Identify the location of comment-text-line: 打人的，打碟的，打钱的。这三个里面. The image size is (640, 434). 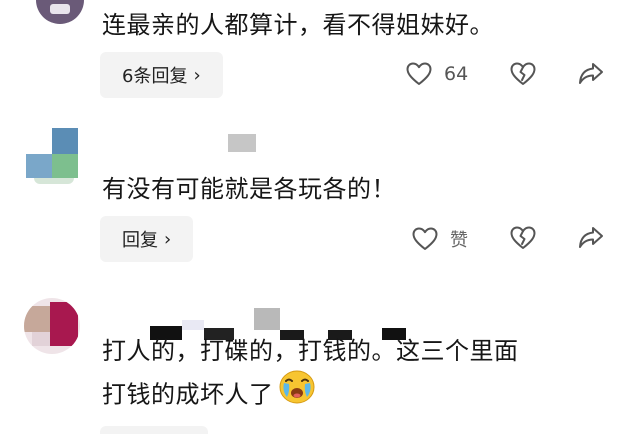
(310, 351).